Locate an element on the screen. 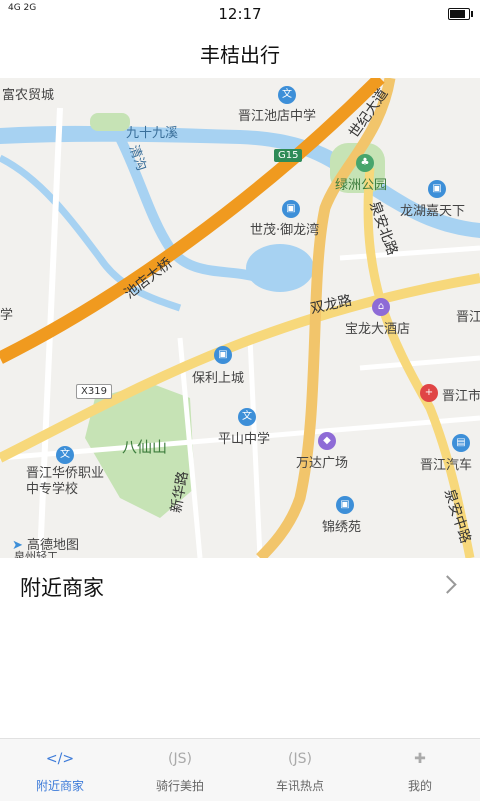 The height and width of the screenshot is (801, 480). green-strip is located at coordinates (110, 122).